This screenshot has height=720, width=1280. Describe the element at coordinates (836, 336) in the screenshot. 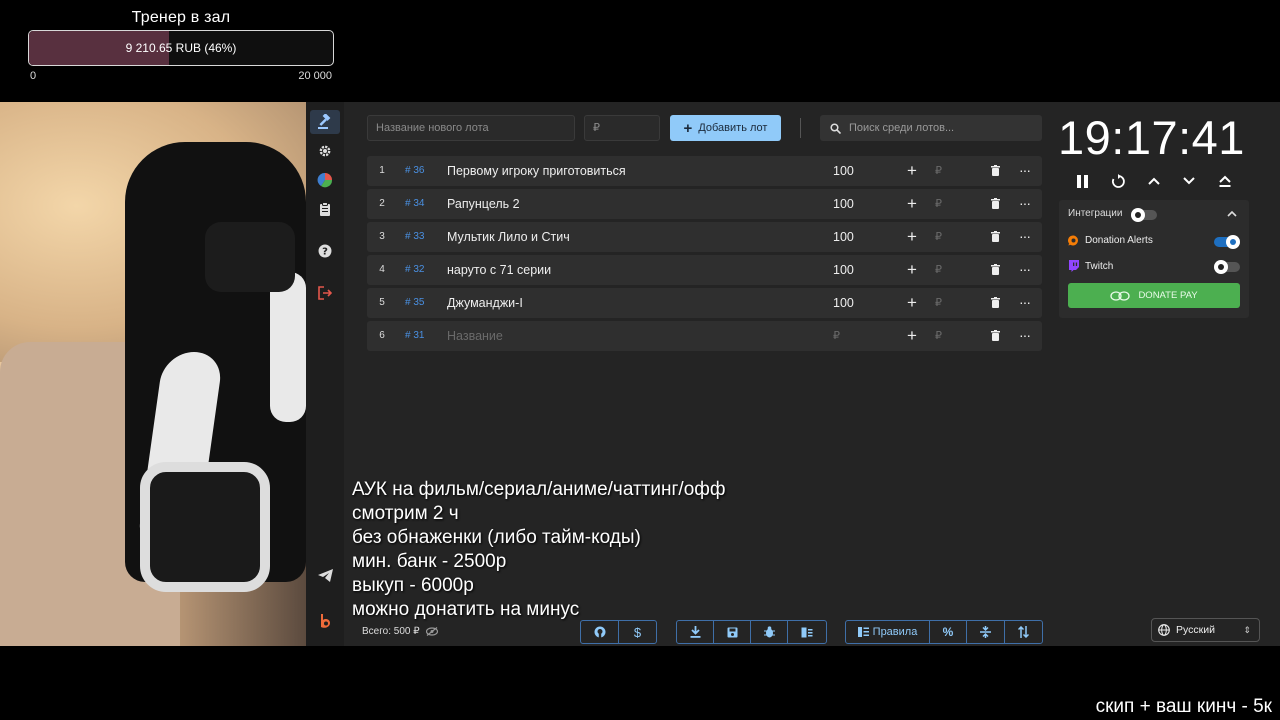

I see `lot-amount: ₽` at that location.